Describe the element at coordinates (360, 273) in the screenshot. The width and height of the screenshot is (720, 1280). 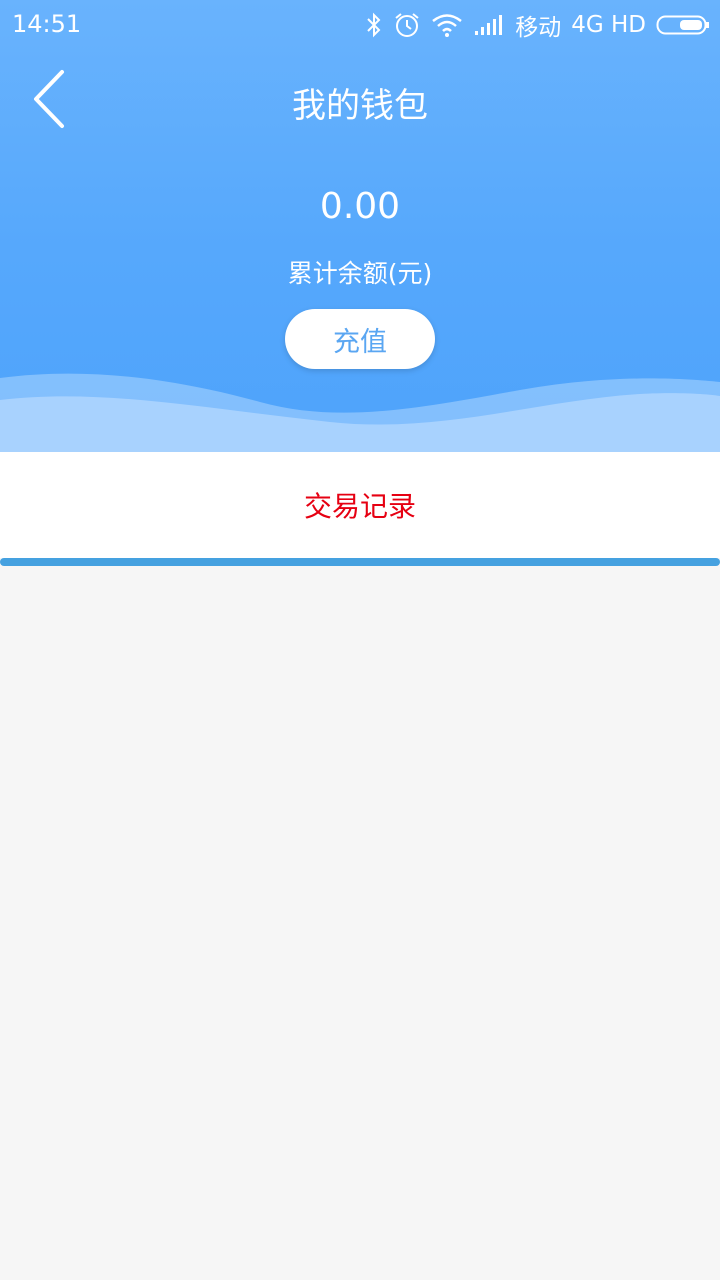
I see `balance-label: 累计余额(元)` at that location.